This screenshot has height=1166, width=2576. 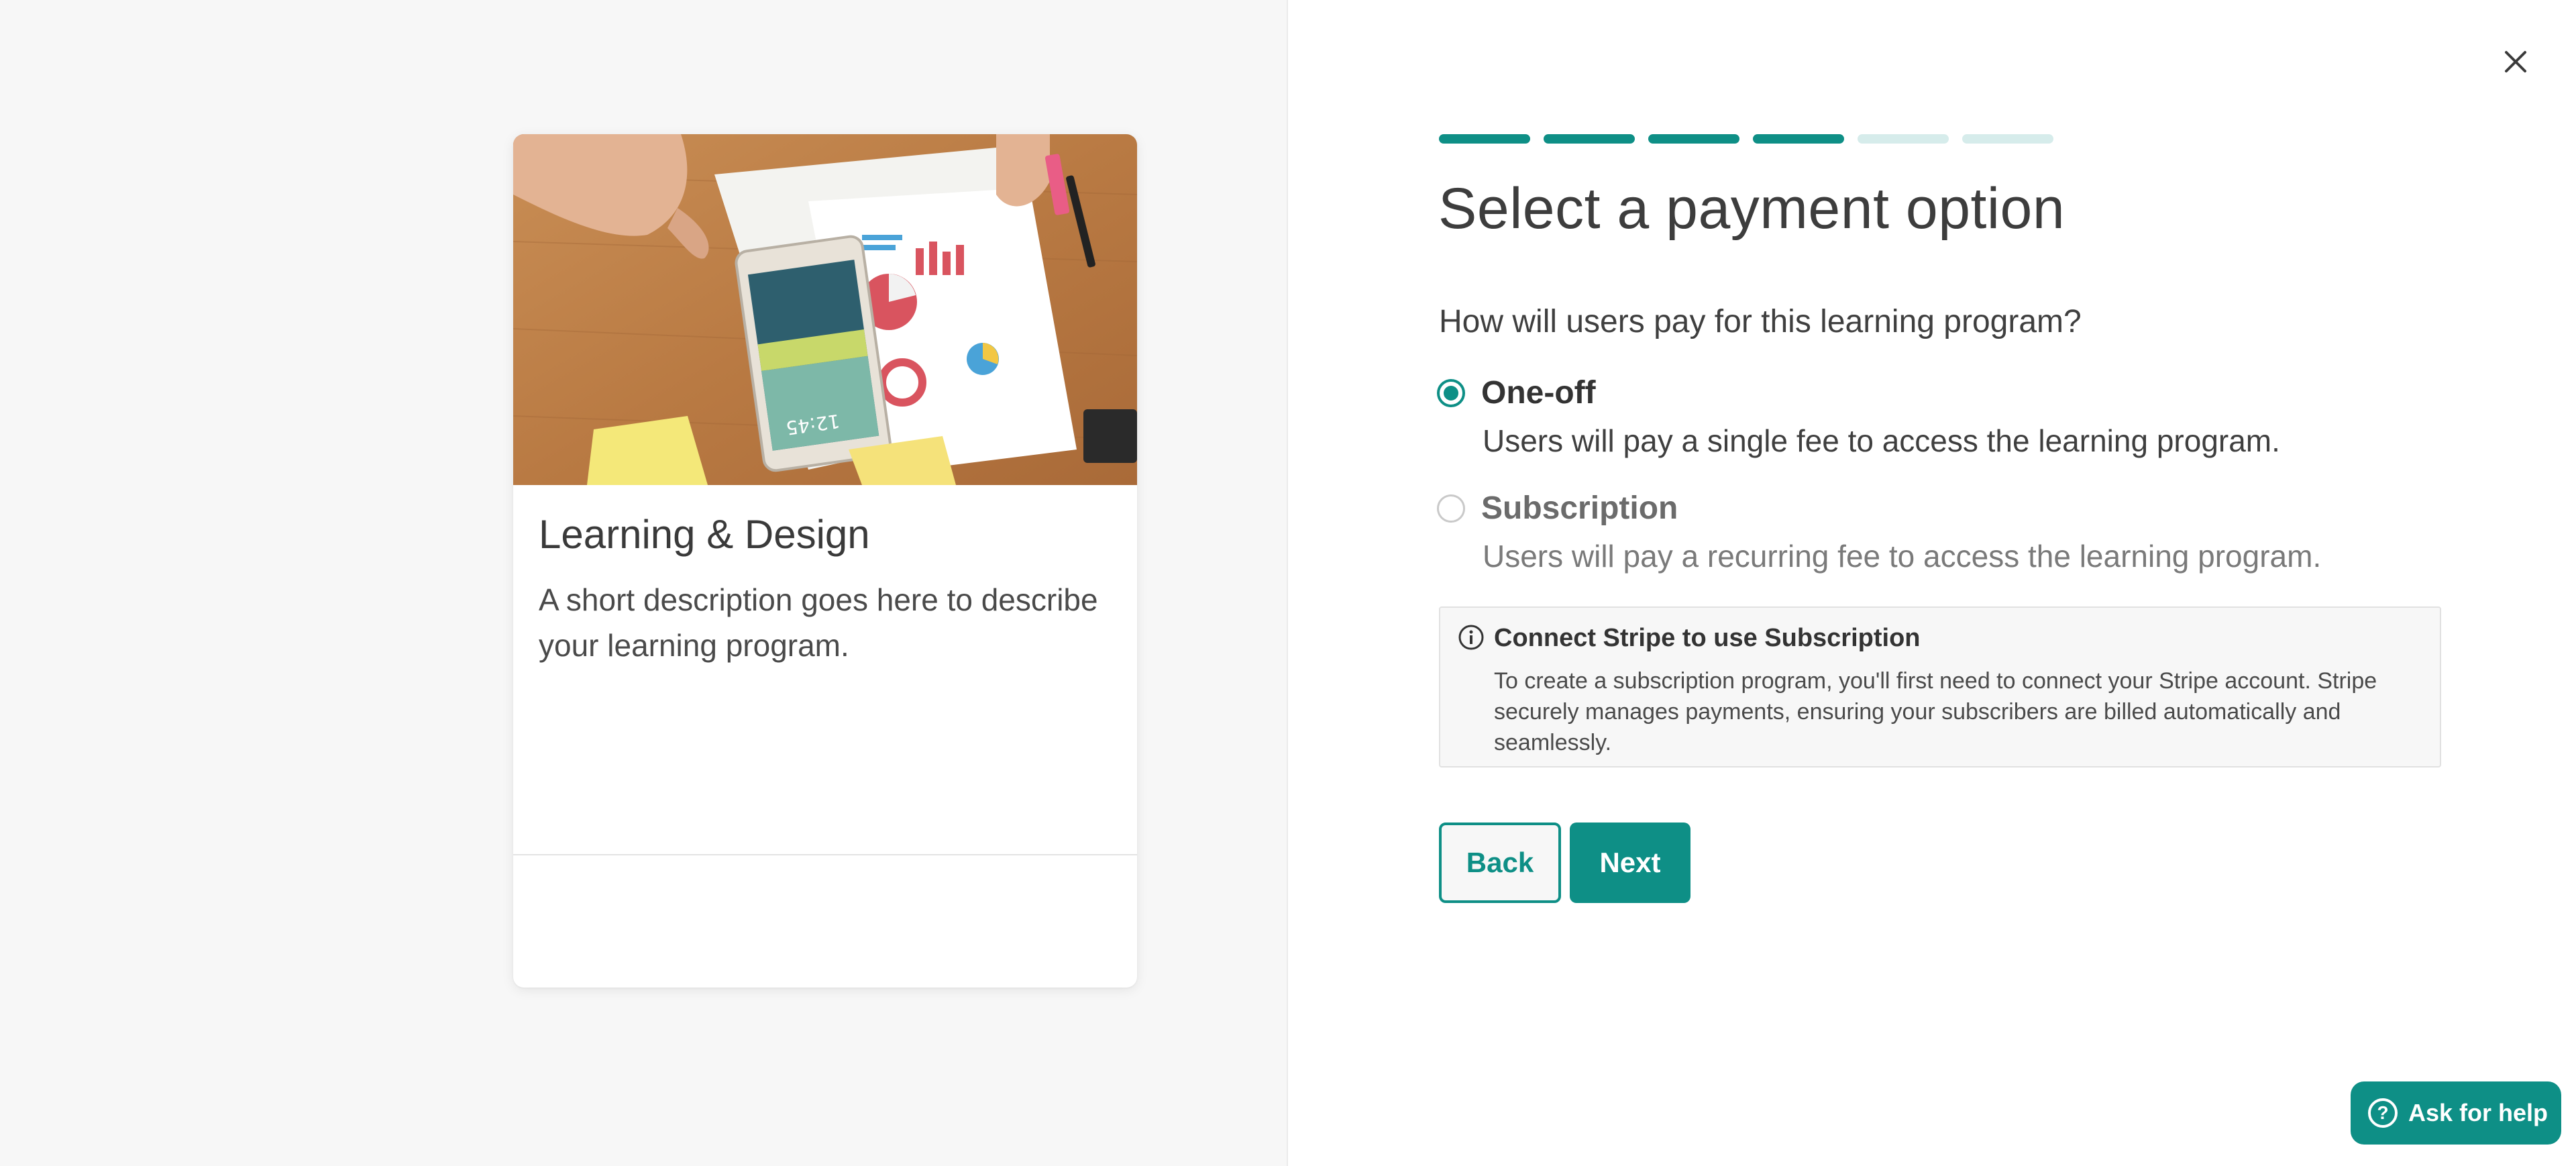 What do you see at coordinates (1538, 393) in the screenshot?
I see `one-off-label: One-off` at bounding box center [1538, 393].